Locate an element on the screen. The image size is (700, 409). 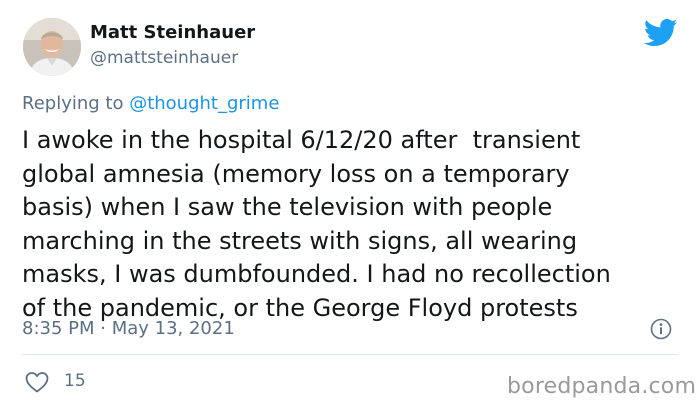
replying-to-label: Replying to is located at coordinates (76, 103).